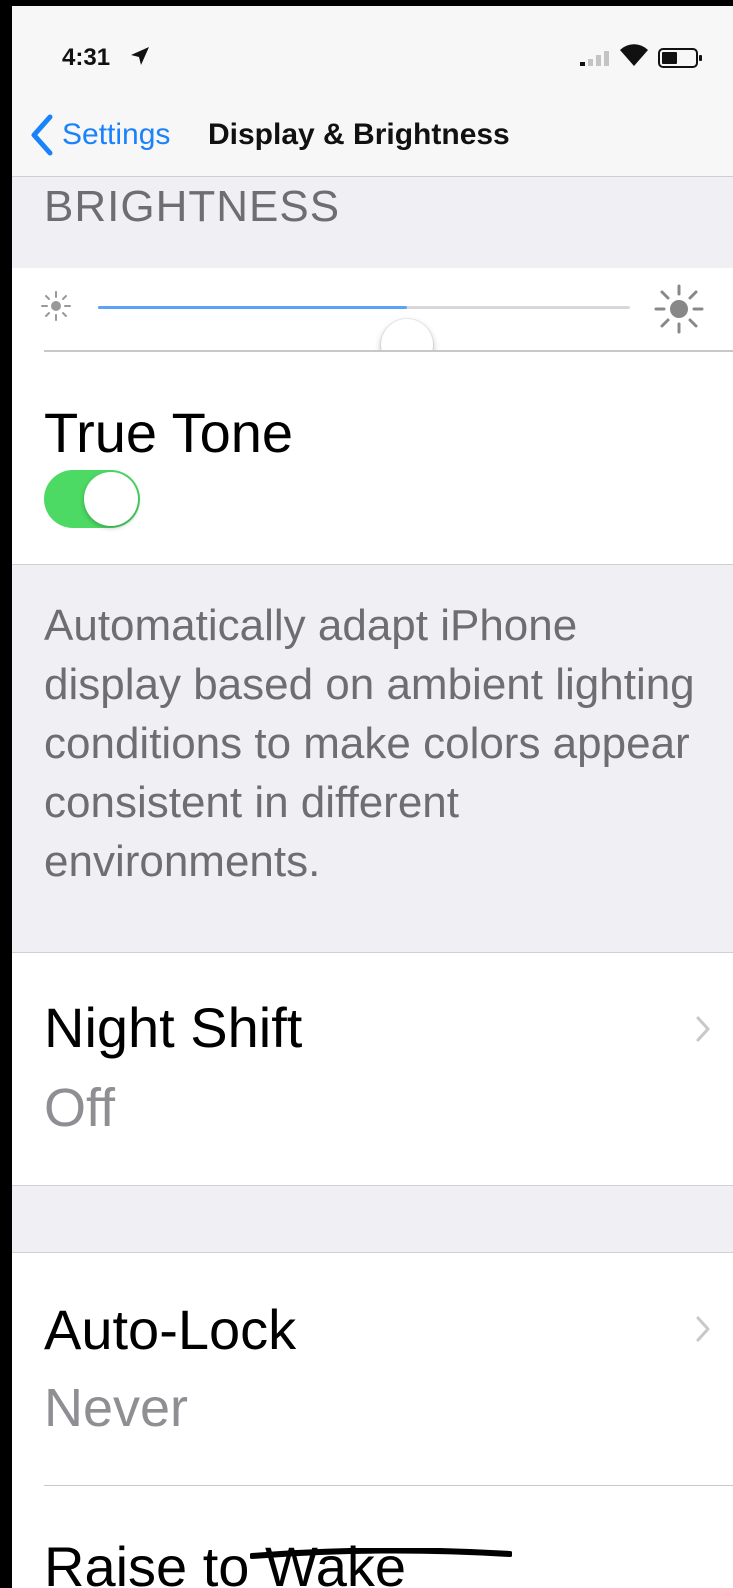 Image resolution: width=733 pixels, height=1588 pixels. What do you see at coordinates (381, 1553) in the screenshot?
I see `annotation-strike-mark` at bounding box center [381, 1553].